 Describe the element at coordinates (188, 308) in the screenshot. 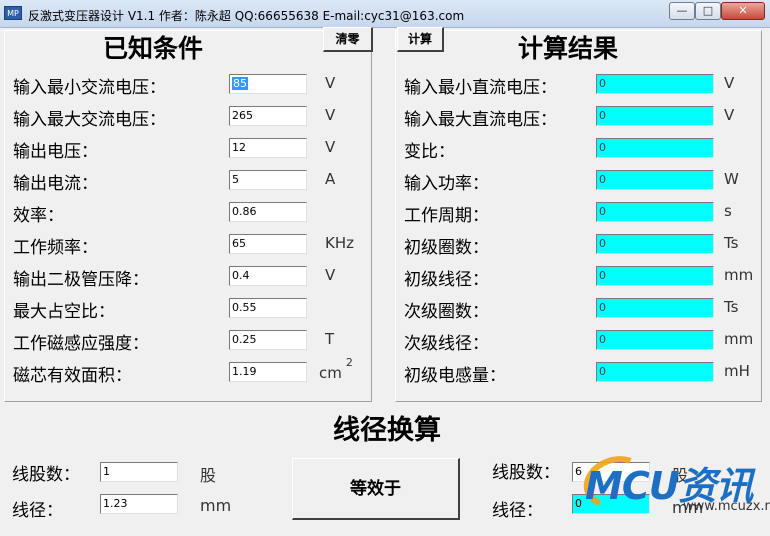

I see `row-max-duty: 最大占空比： 0.55` at that location.